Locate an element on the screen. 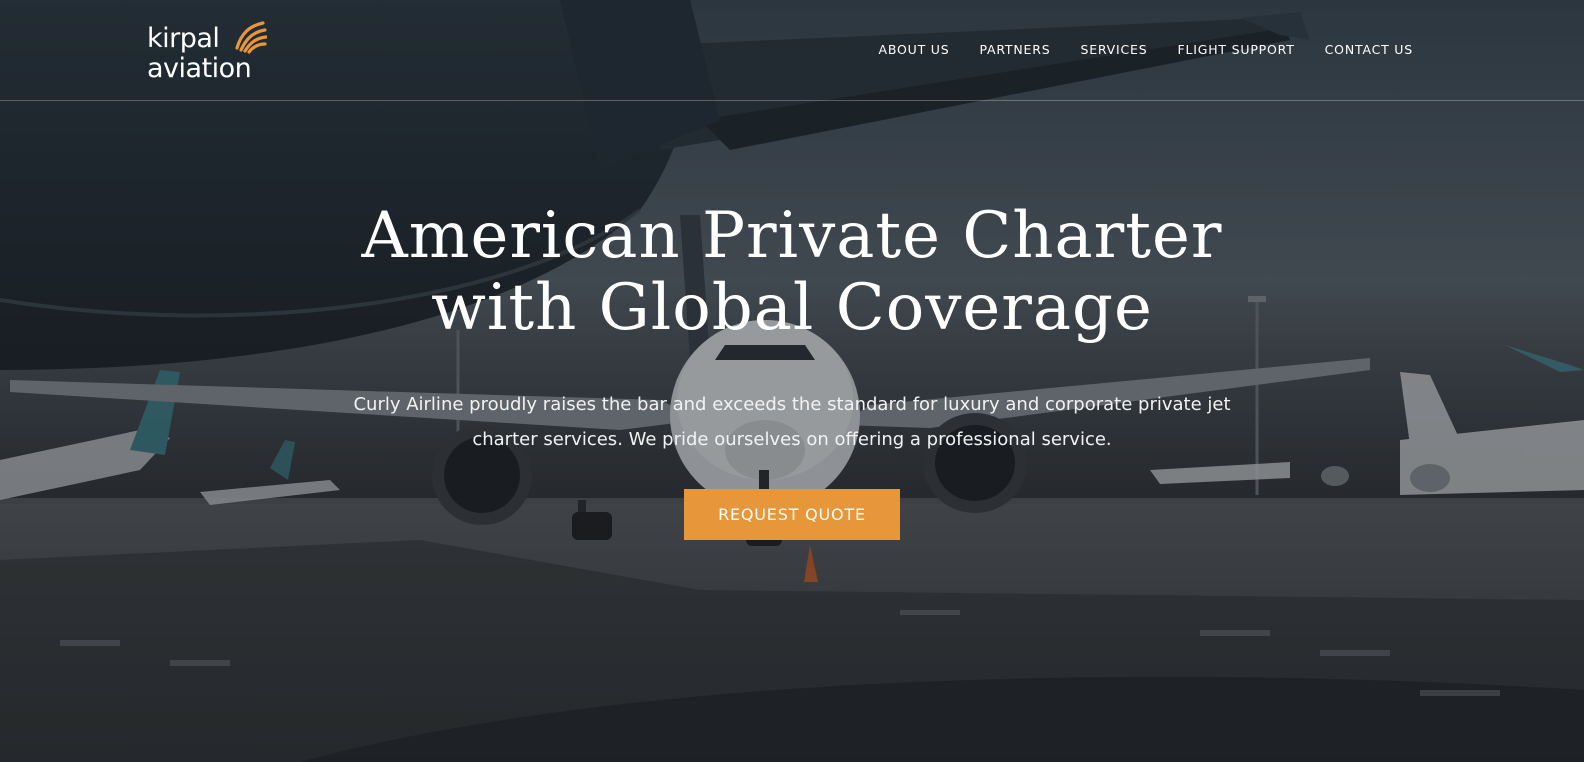 The height and width of the screenshot is (762, 1584). nav-link-contact-us: CONTACT US is located at coordinates (1369, 49).